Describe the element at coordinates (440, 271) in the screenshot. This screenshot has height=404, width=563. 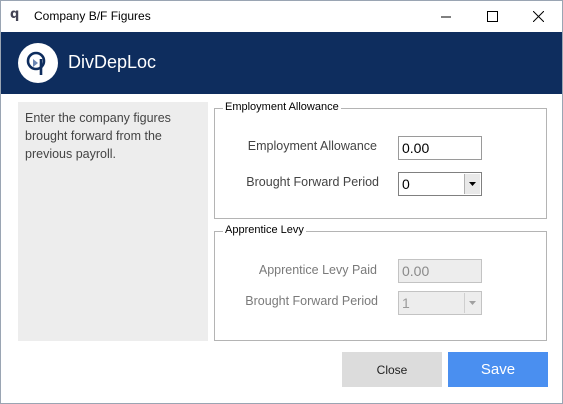
I see `apprentice-levy-paid-input: 0.00` at that location.